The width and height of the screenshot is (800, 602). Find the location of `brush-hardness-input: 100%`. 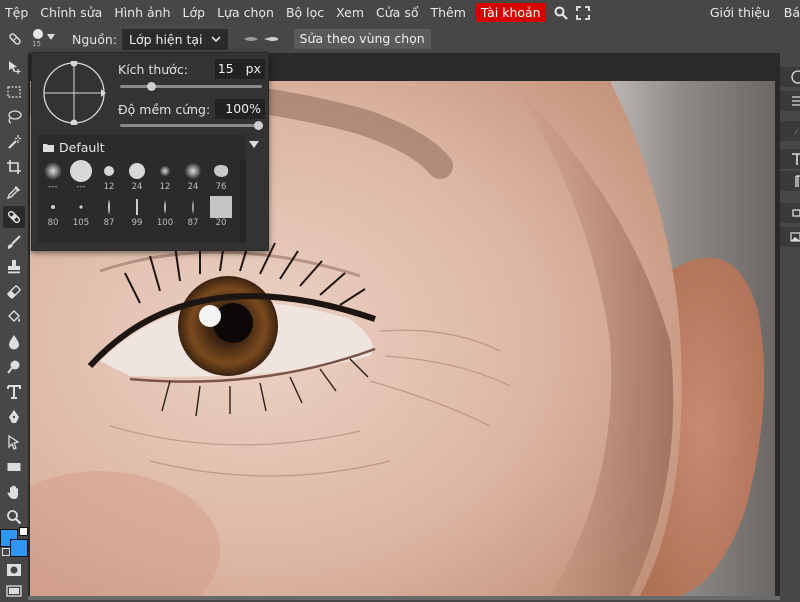

brush-hardness-input: 100% is located at coordinates (240, 109).